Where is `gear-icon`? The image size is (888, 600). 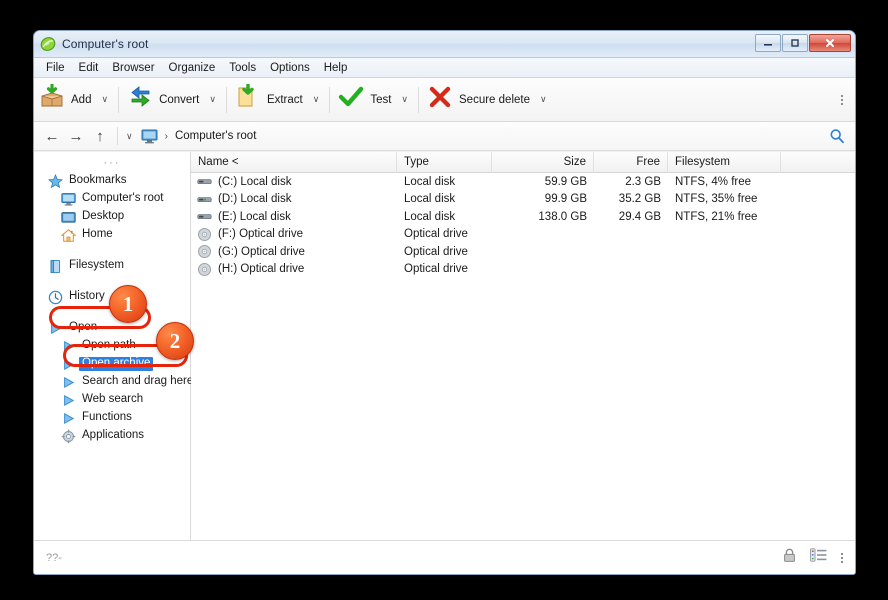 gear-icon is located at coordinates (68, 436).